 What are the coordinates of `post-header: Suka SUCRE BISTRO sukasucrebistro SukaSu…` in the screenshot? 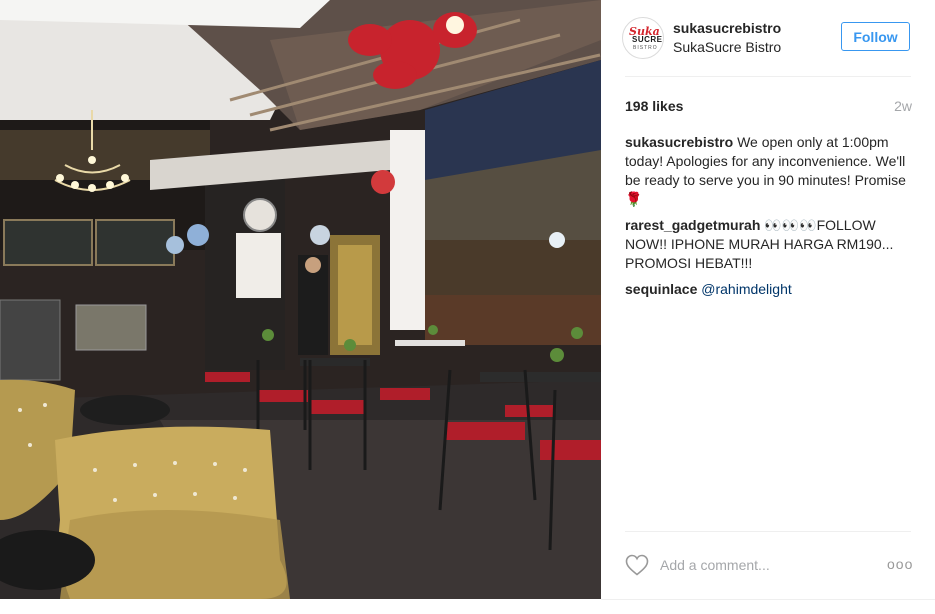 It's located at (768, 38).